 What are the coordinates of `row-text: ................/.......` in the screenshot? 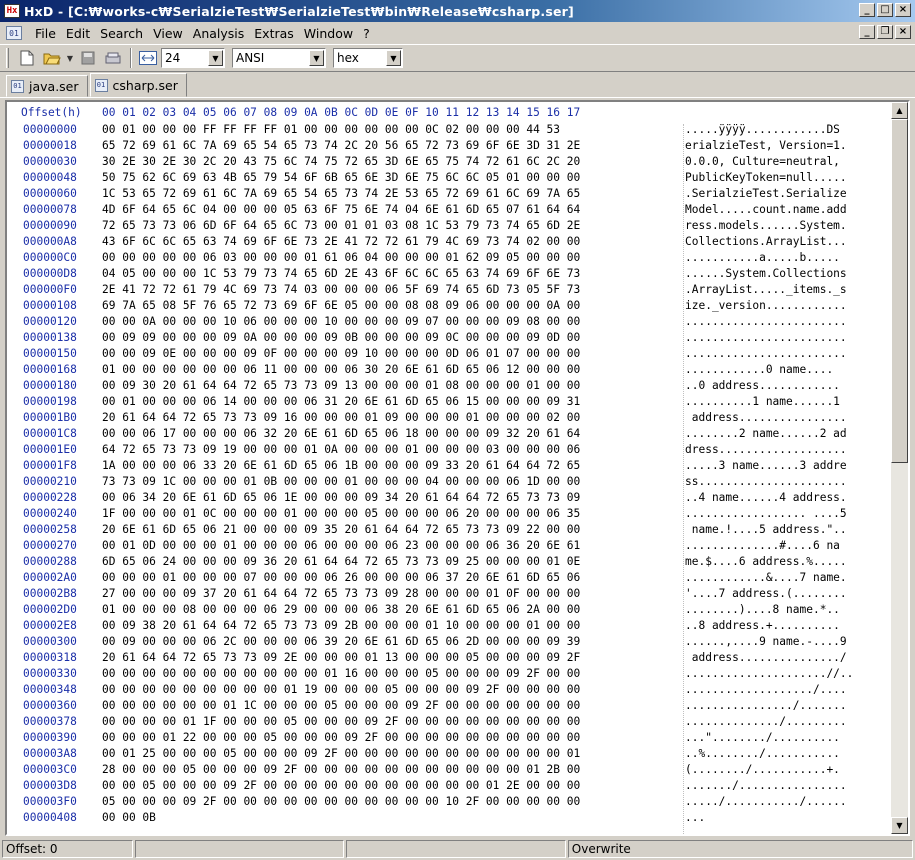 It's located at (785, 706).